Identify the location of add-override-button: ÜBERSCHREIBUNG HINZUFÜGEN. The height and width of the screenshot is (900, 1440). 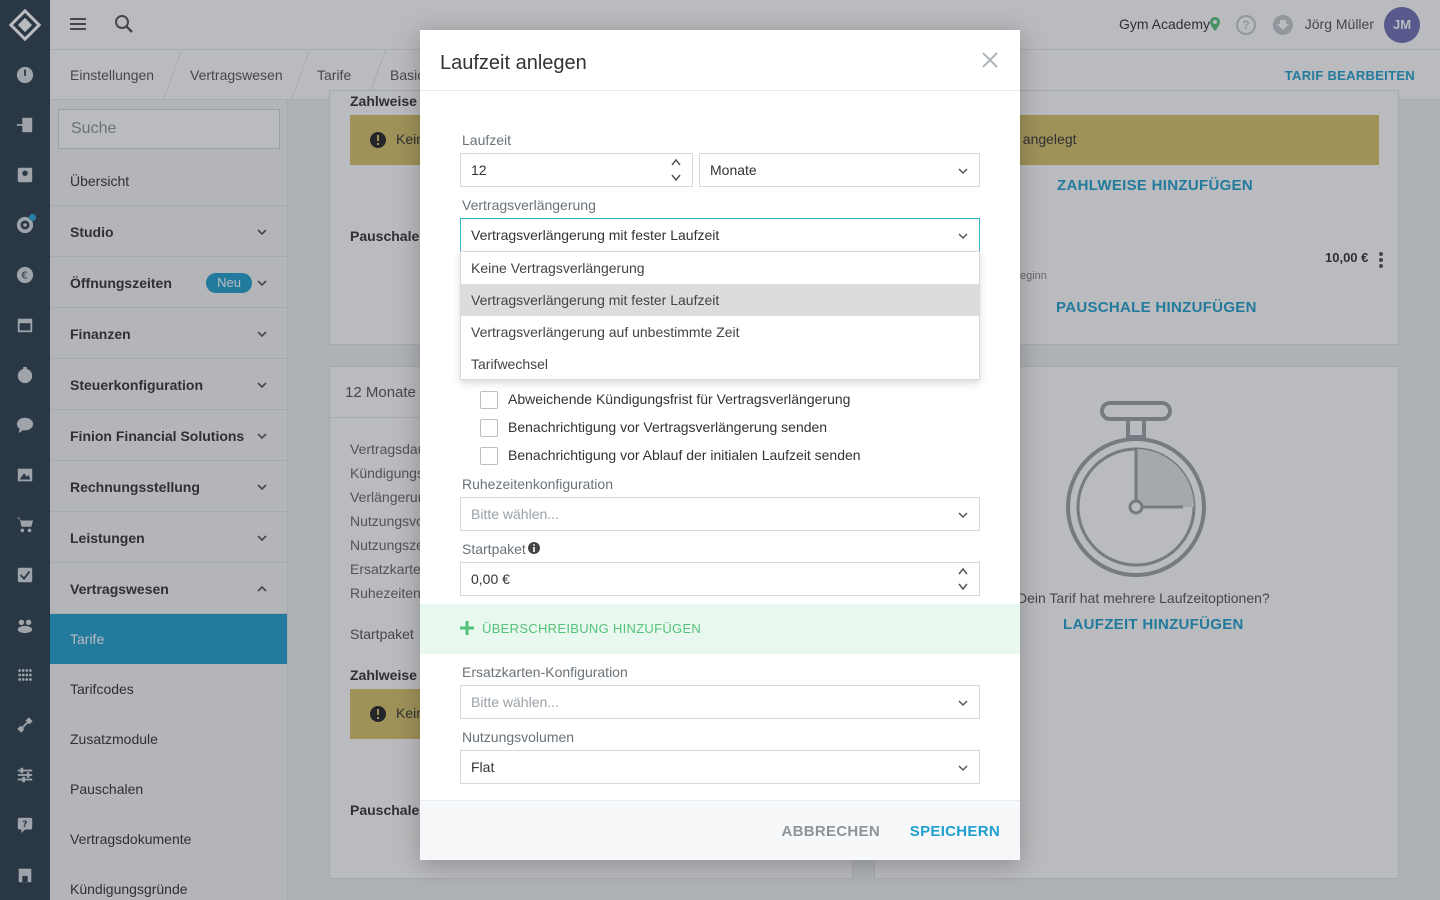
(720, 629).